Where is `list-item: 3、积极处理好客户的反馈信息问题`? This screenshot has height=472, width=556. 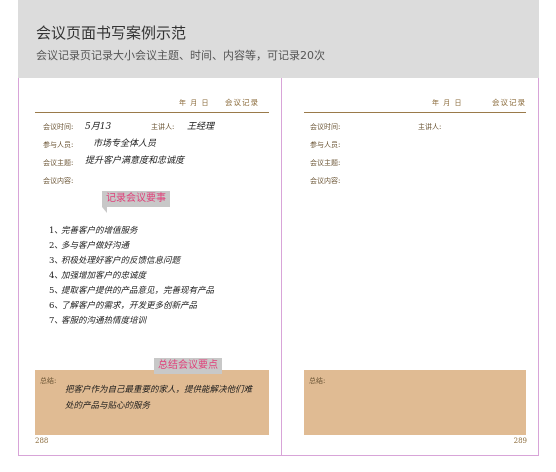 list-item: 3、积极处理好客户的反馈信息问题 is located at coordinates (115, 261).